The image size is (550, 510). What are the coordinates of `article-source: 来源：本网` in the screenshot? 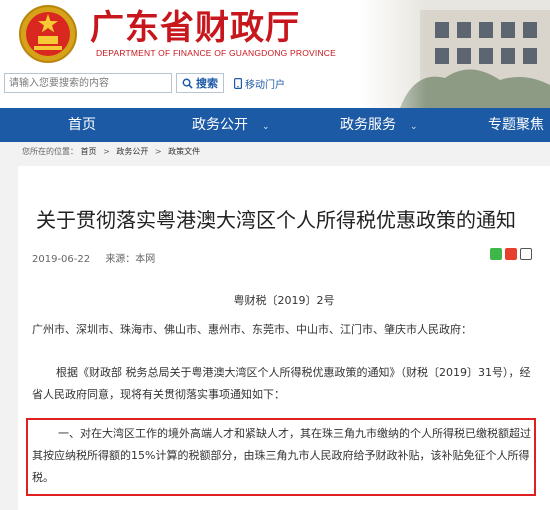 It's located at (130, 259).